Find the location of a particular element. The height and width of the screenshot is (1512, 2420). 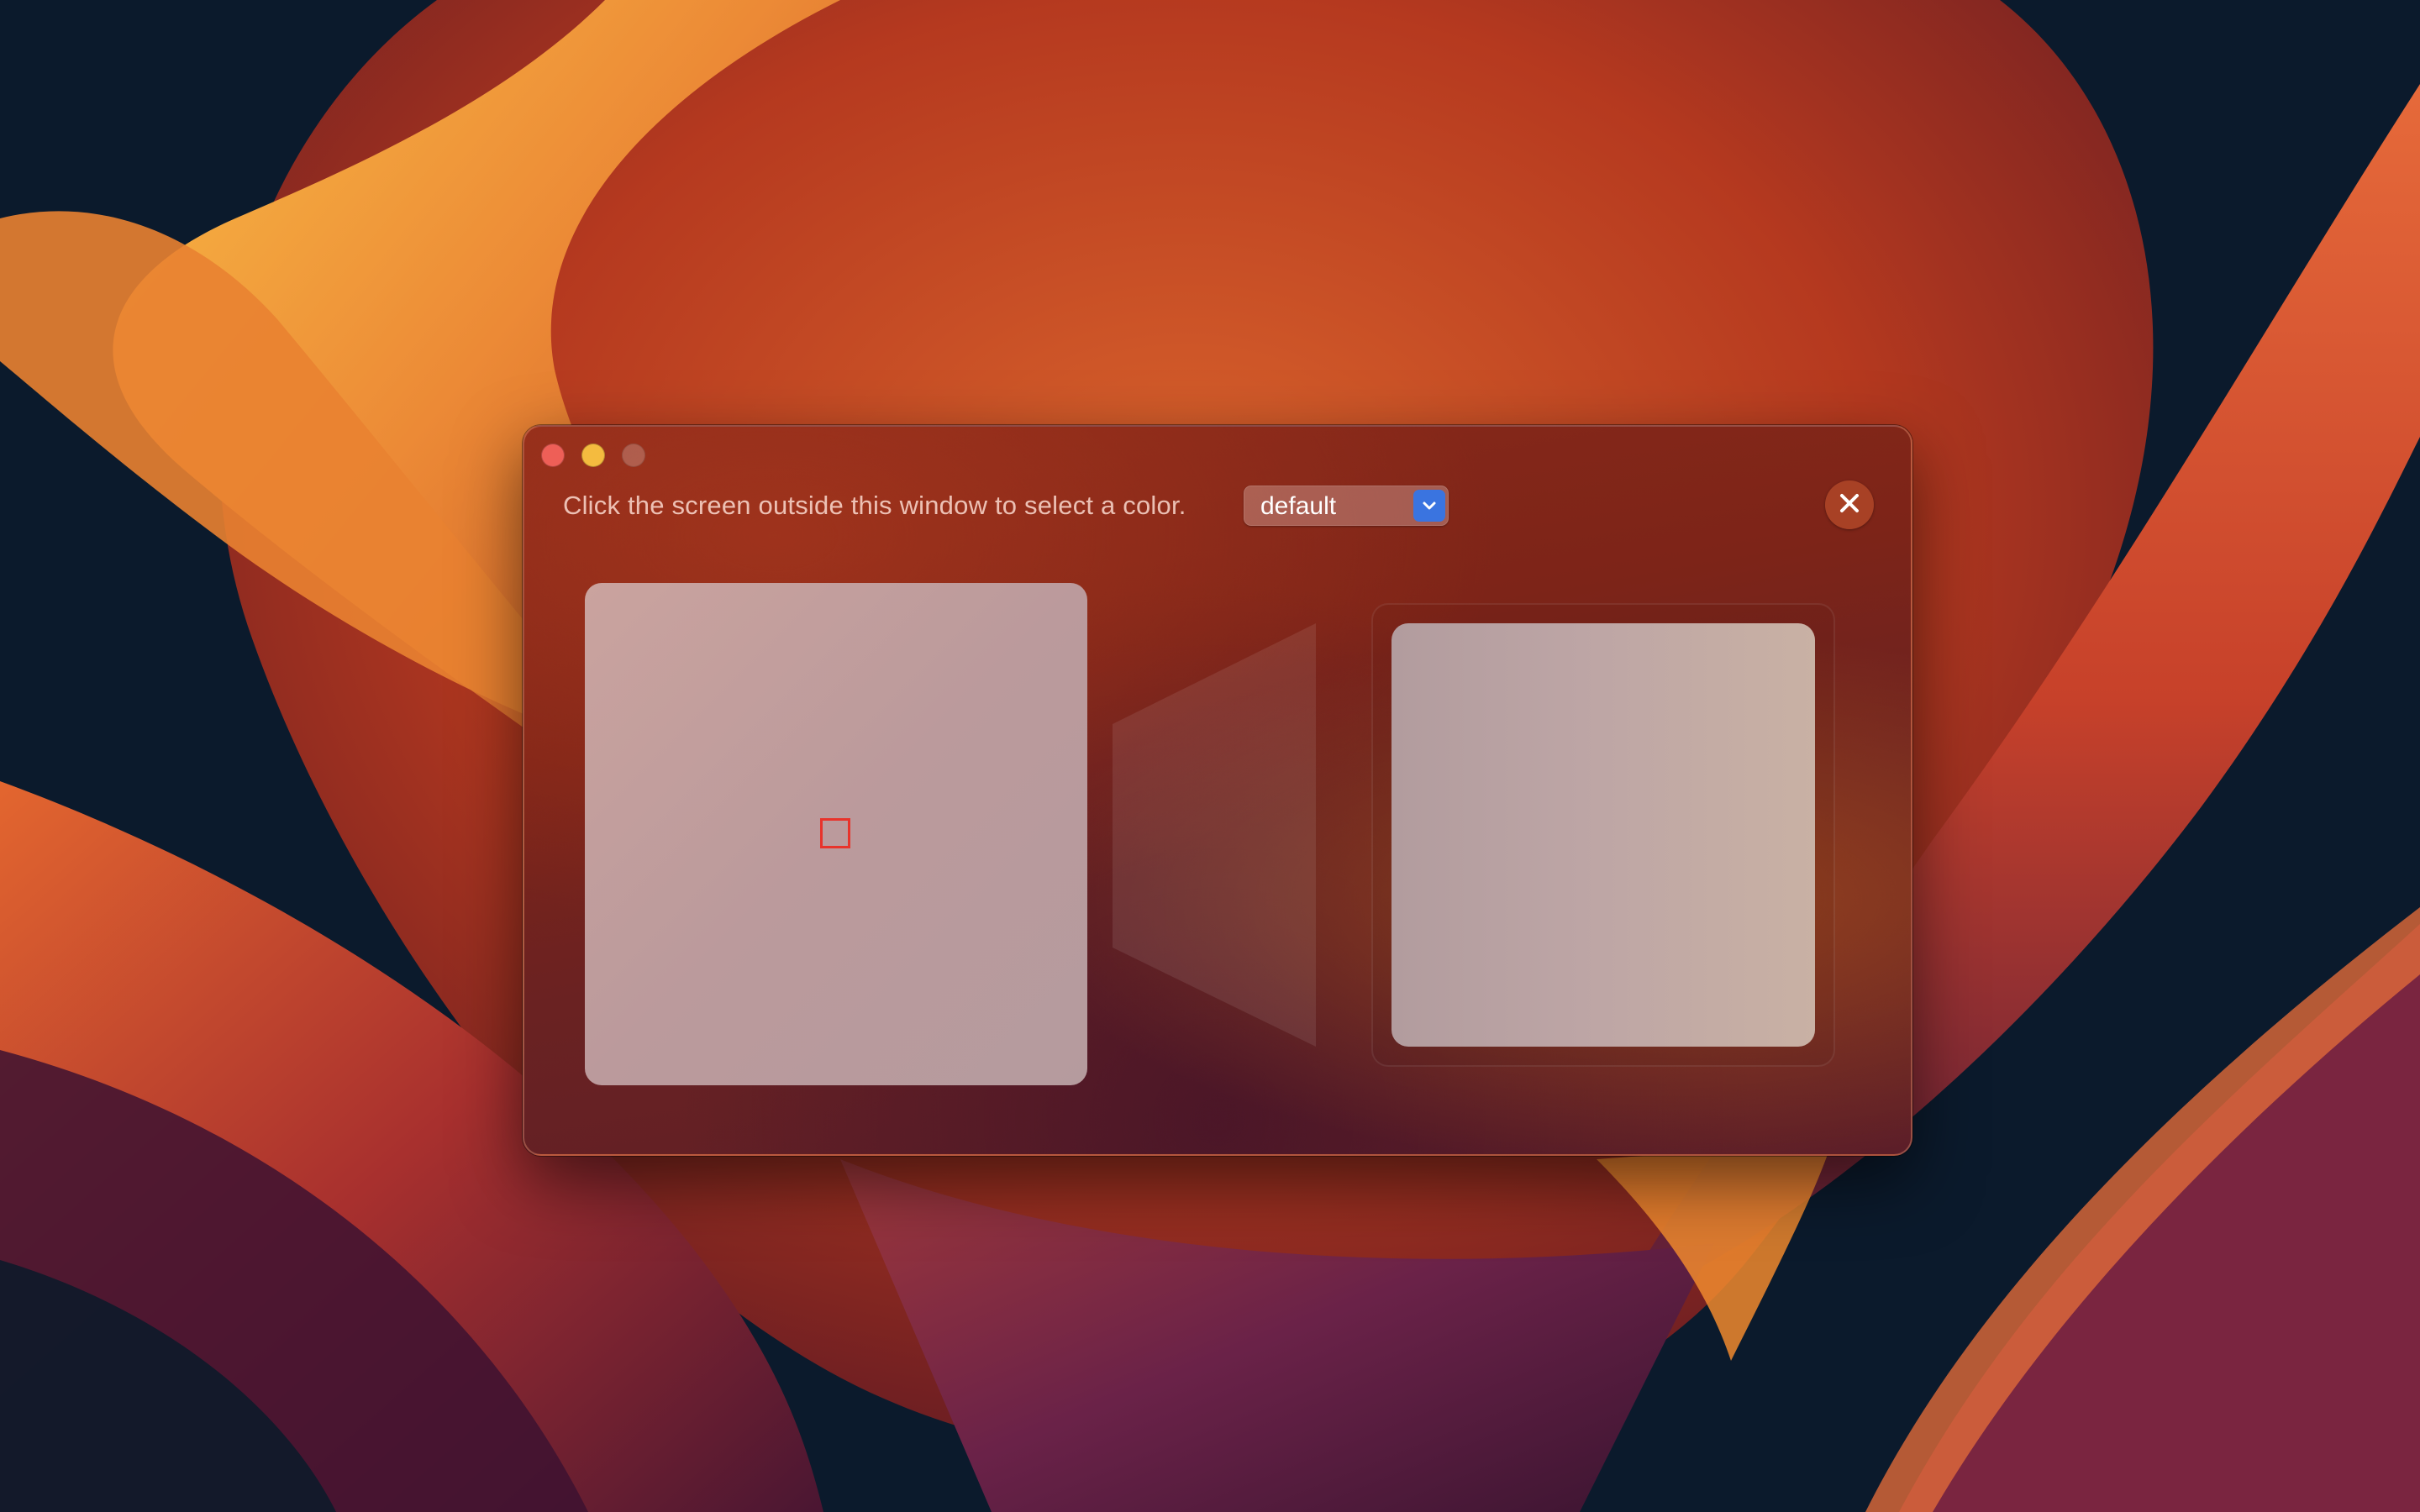

close-icon is located at coordinates (1850, 505).